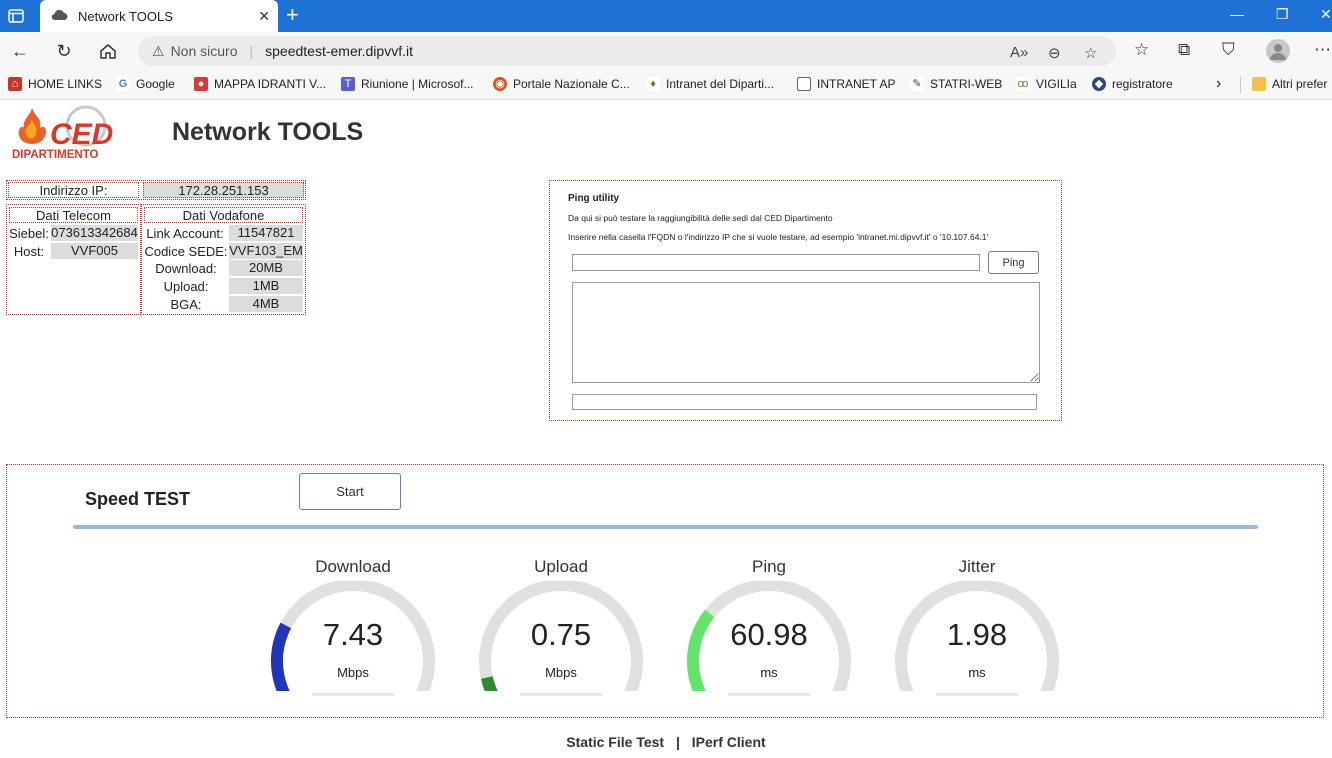 The width and height of the screenshot is (1332, 758). Describe the element at coordinates (1056, 84) in the screenshot. I see `bookmark-label: VIGILIa` at that location.